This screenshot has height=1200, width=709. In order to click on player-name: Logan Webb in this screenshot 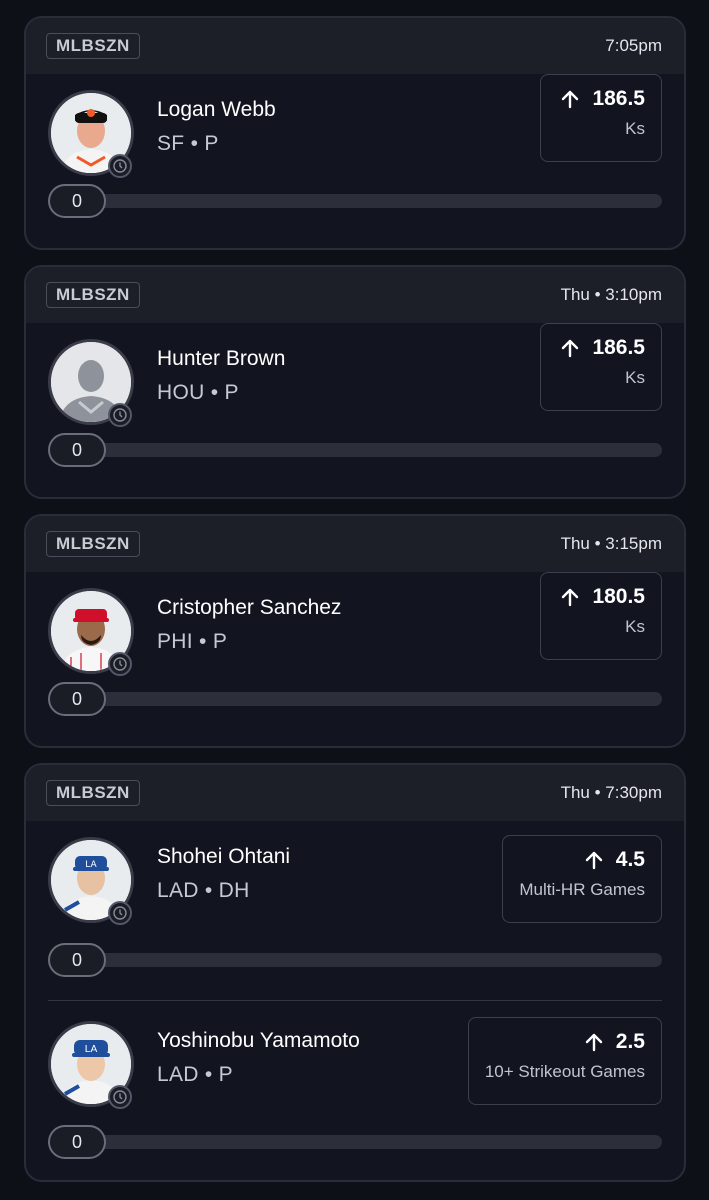, I will do `click(216, 109)`.